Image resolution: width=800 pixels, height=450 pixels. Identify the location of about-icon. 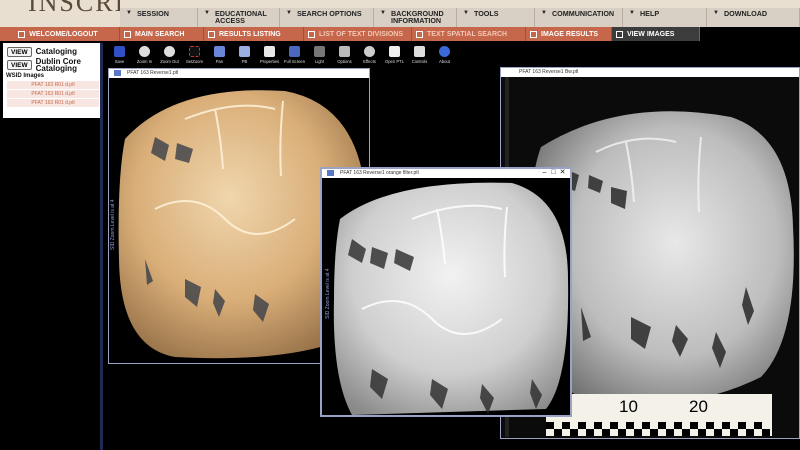
(444, 51).